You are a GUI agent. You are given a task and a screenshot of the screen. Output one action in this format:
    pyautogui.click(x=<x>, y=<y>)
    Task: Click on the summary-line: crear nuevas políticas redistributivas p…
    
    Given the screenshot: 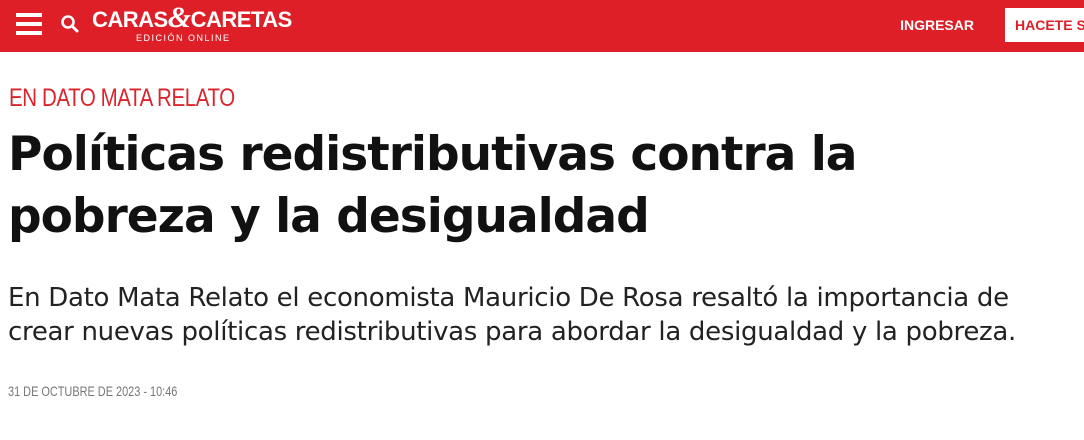 What is the action you would take?
    pyautogui.click(x=512, y=332)
    